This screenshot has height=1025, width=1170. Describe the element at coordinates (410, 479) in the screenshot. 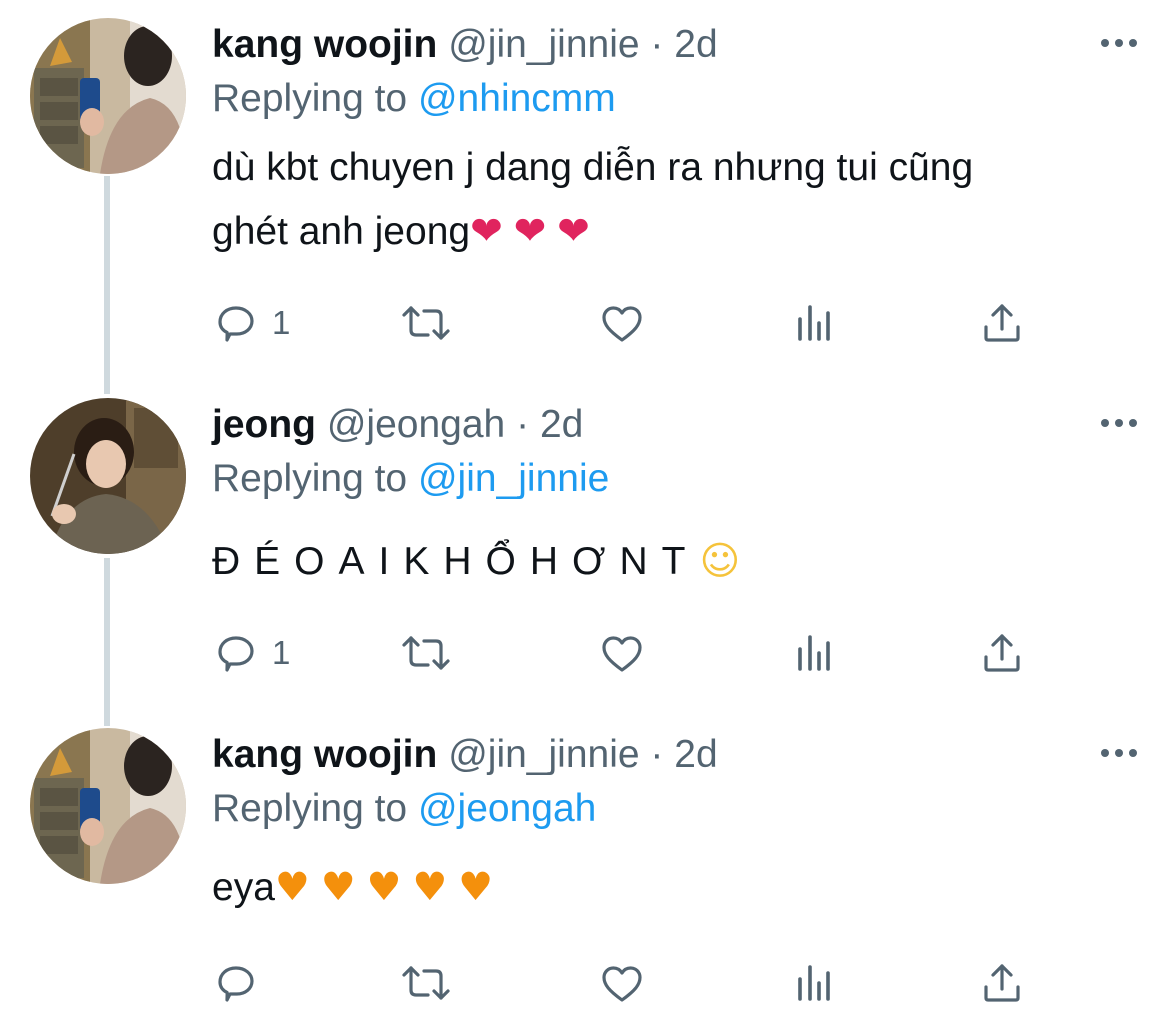

I see `replying-to: Replying to @jin_jinnie` at that location.